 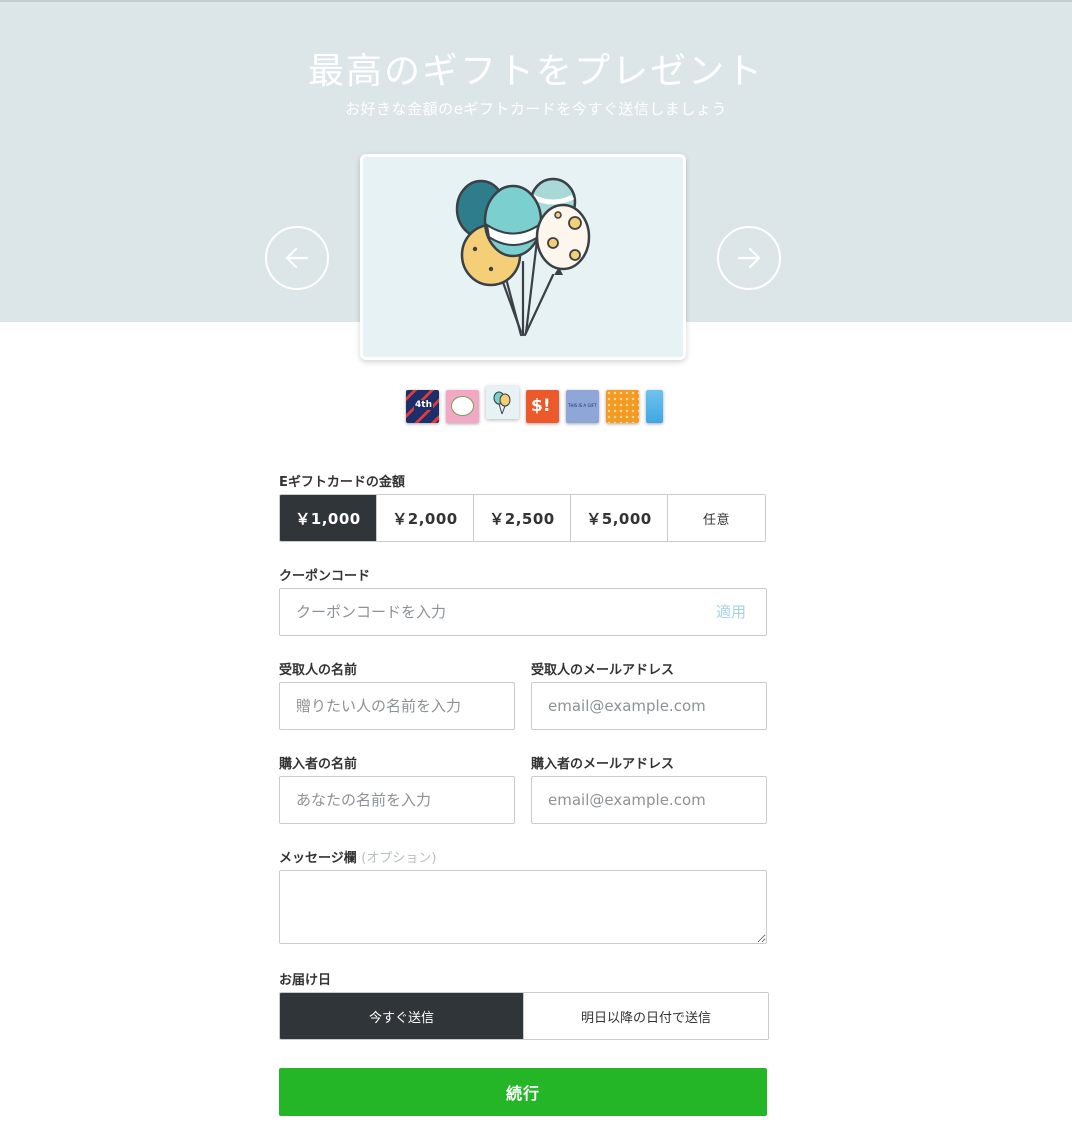 I want to click on page-subtitle: お好きな金額のeギフトカードを今すぐ送信しましょう, so click(x=536, y=109).